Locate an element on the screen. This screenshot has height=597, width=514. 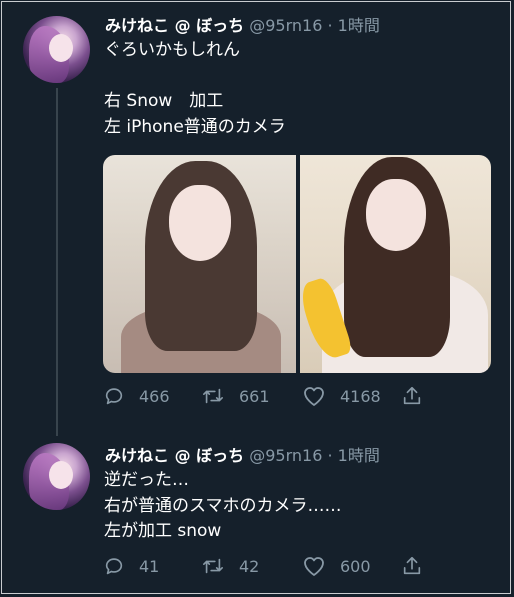
reply-action: 466 is located at coordinates (136, 396).